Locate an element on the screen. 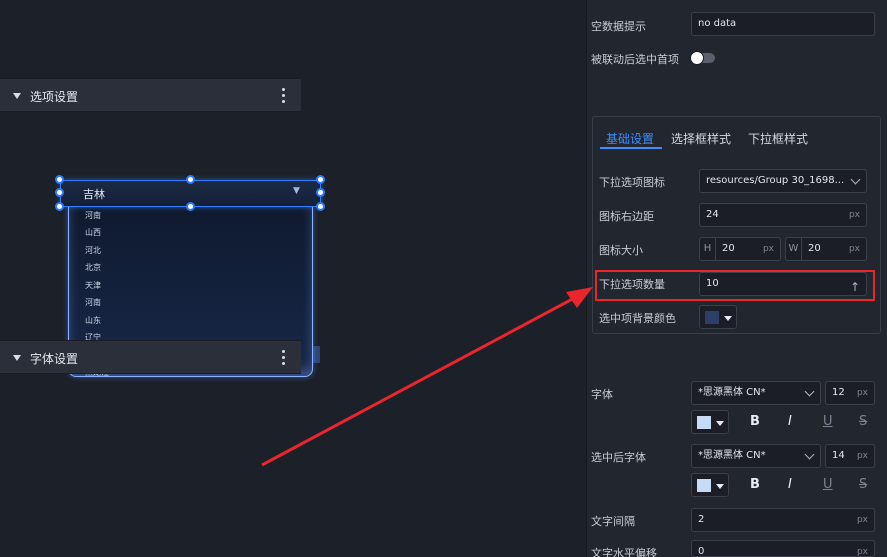 Image resolution: width=887 pixels, height=557 pixels. font-section-title: 字体设置 is located at coordinates (54, 359).